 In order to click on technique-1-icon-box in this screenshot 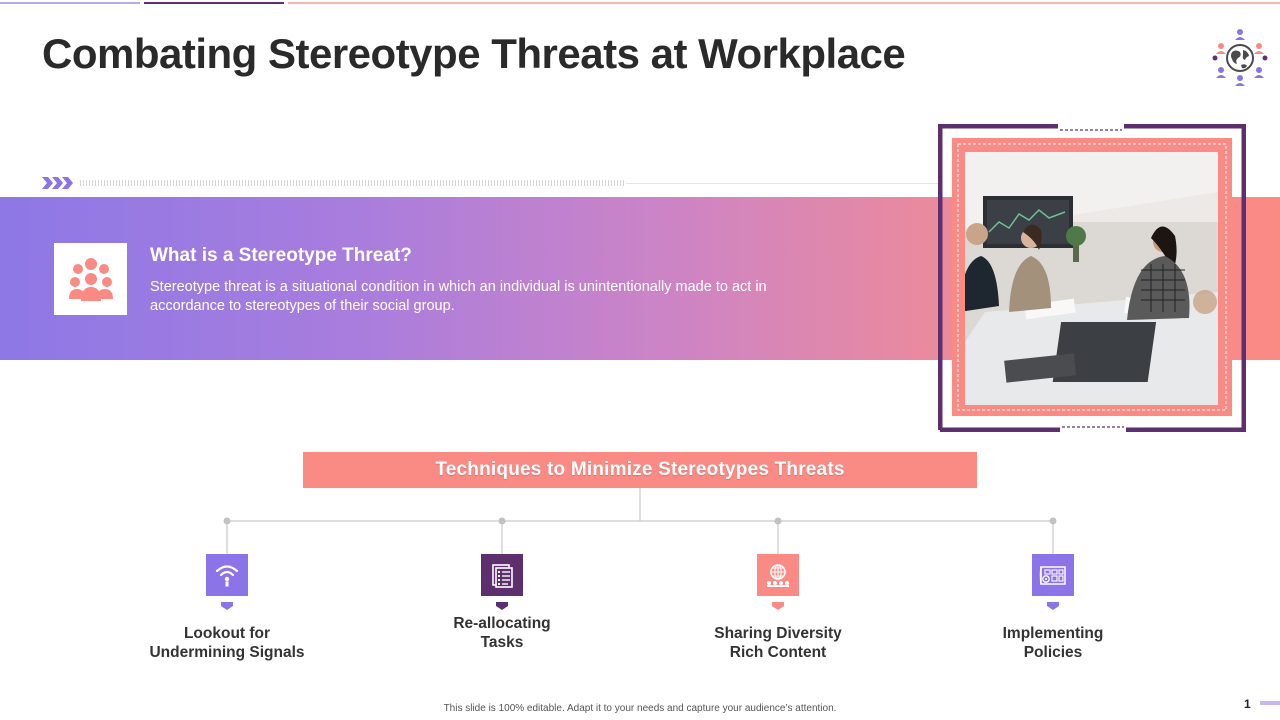, I will do `click(227, 575)`.